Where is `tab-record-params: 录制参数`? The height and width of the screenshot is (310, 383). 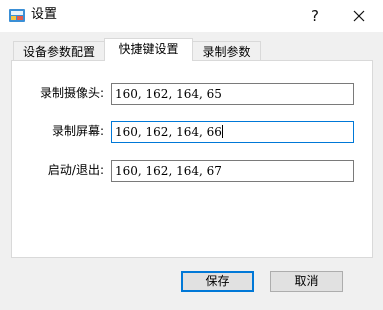 tab-record-params: 录制参数 is located at coordinates (226, 51).